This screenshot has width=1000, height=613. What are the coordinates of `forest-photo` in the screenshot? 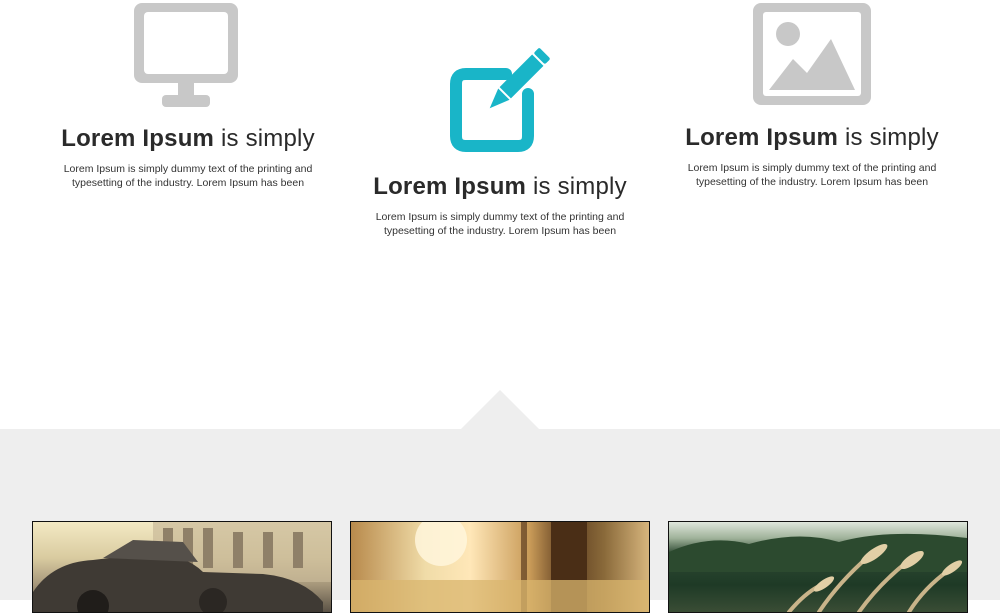 It's located at (500, 567).